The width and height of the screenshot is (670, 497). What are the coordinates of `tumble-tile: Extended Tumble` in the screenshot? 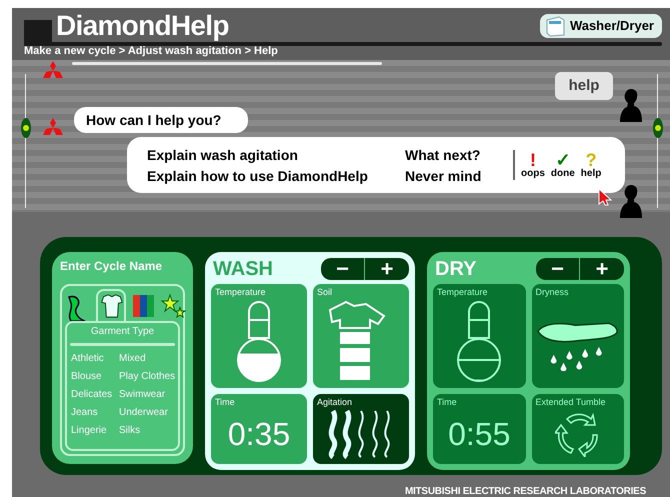 It's located at (578, 429).